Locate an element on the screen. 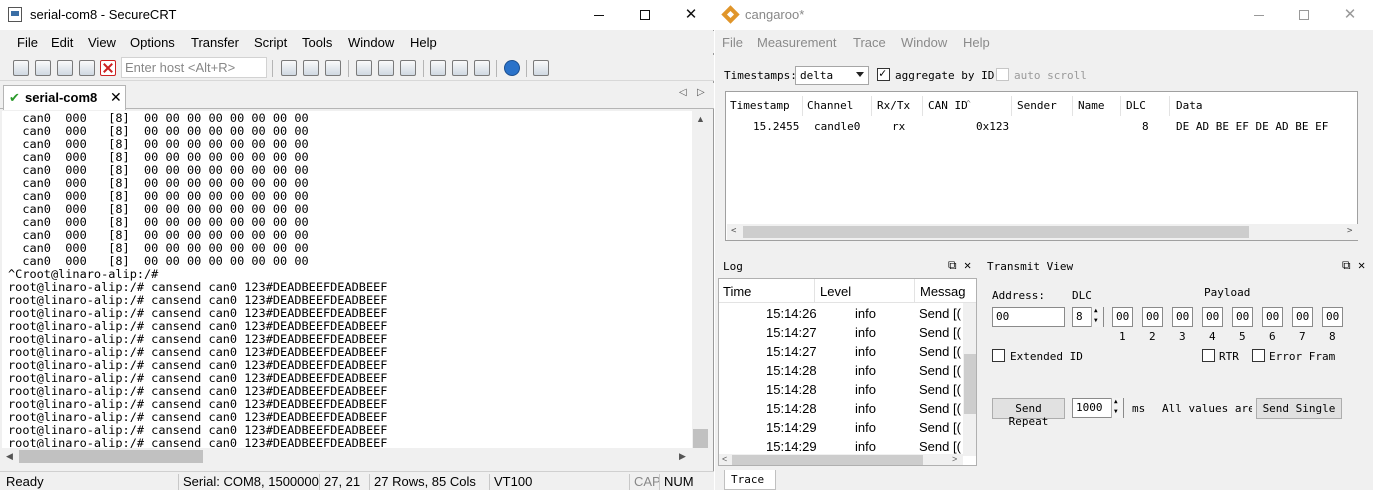 This screenshot has height=490, width=1373. terminal-vertical-scrollbar: ▲ is located at coordinates (700, 288).